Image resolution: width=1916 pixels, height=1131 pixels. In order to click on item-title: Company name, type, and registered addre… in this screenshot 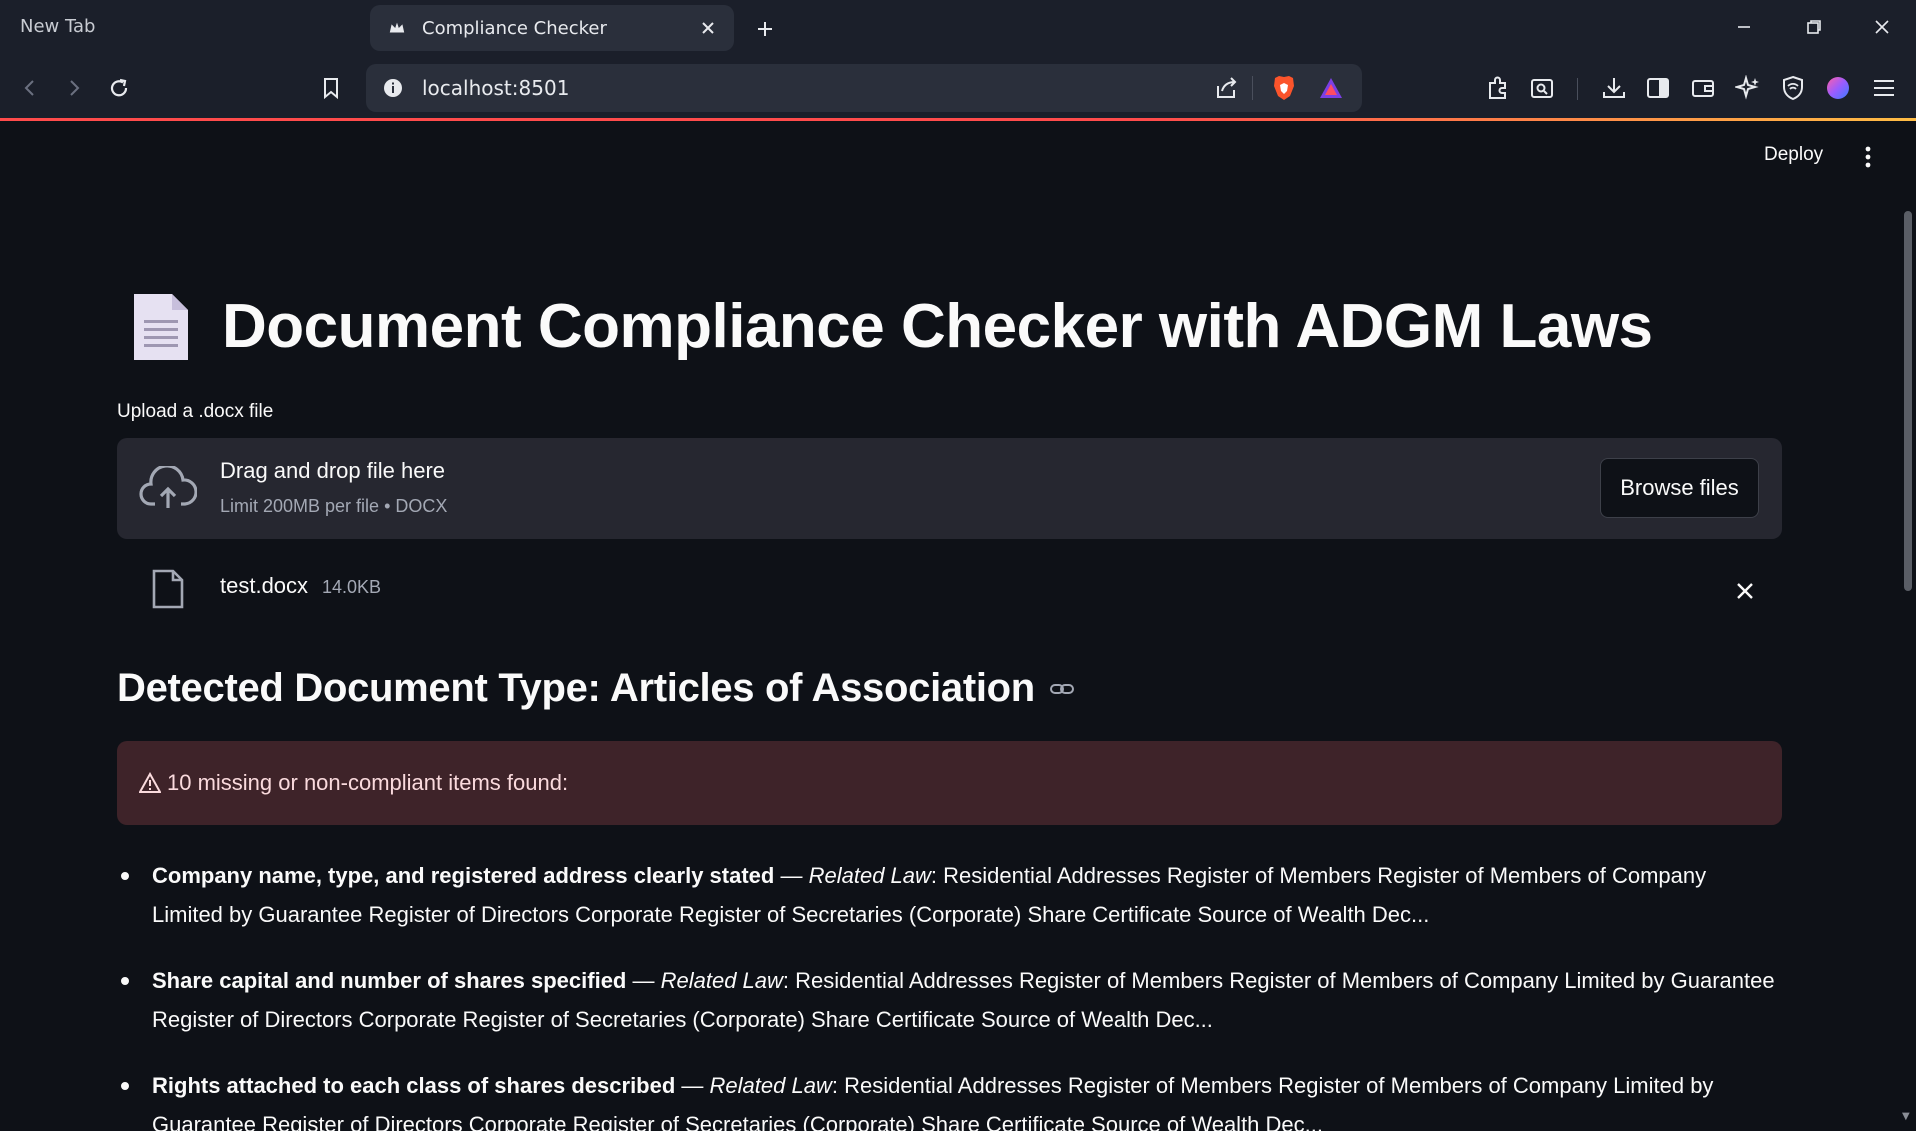, I will do `click(463, 875)`.